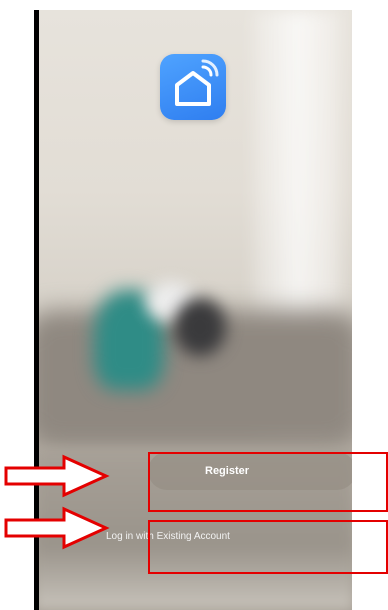 The width and height of the screenshot is (388, 610). Describe the element at coordinates (268, 547) in the screenshot. I see `login-highlight-box` at that location.